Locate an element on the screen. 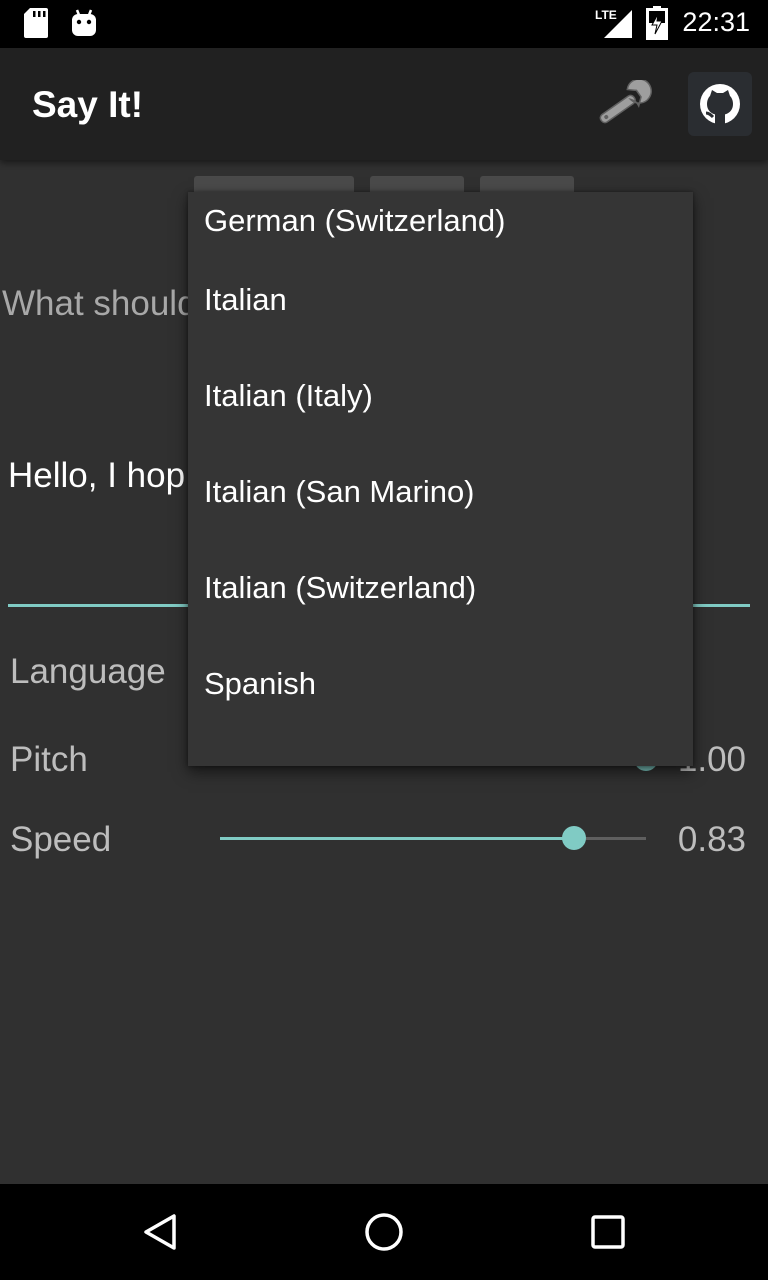 This screenshot has height=1280, width=768. speed-slider-fill is located at coordinates (397, 838).